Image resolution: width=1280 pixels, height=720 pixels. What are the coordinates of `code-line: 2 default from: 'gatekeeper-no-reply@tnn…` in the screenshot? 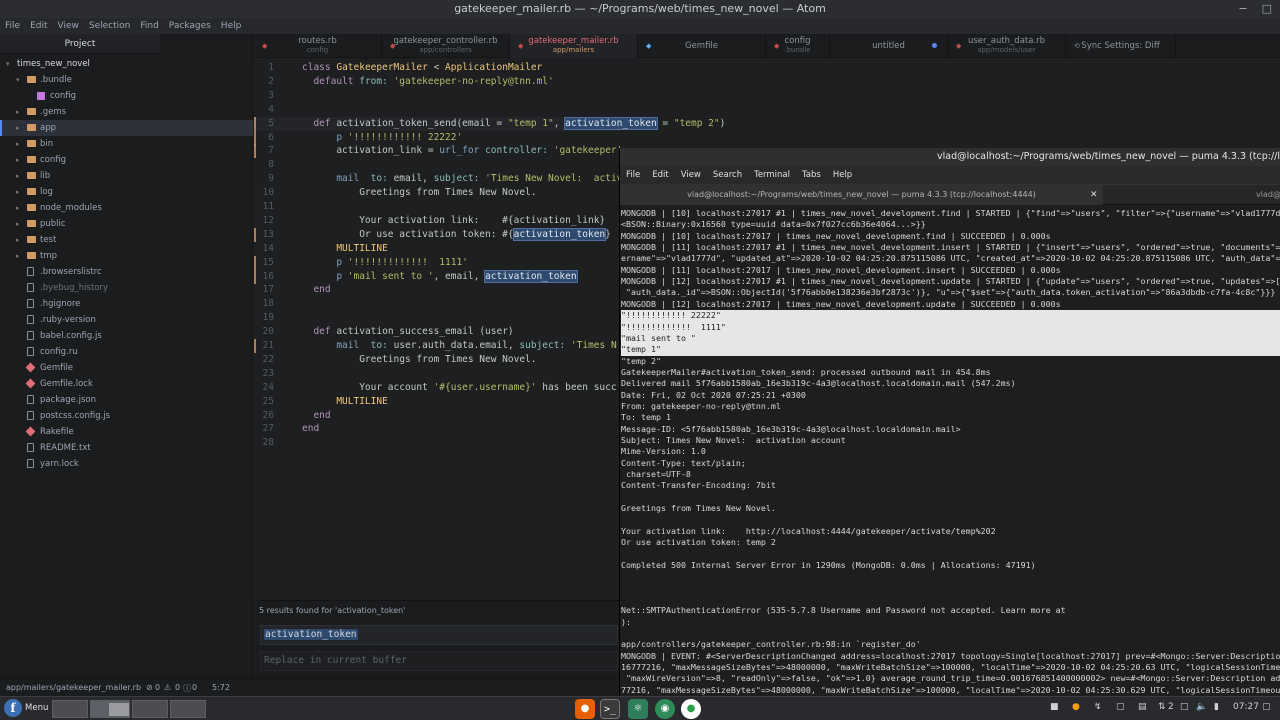 It's located at (437, 82).